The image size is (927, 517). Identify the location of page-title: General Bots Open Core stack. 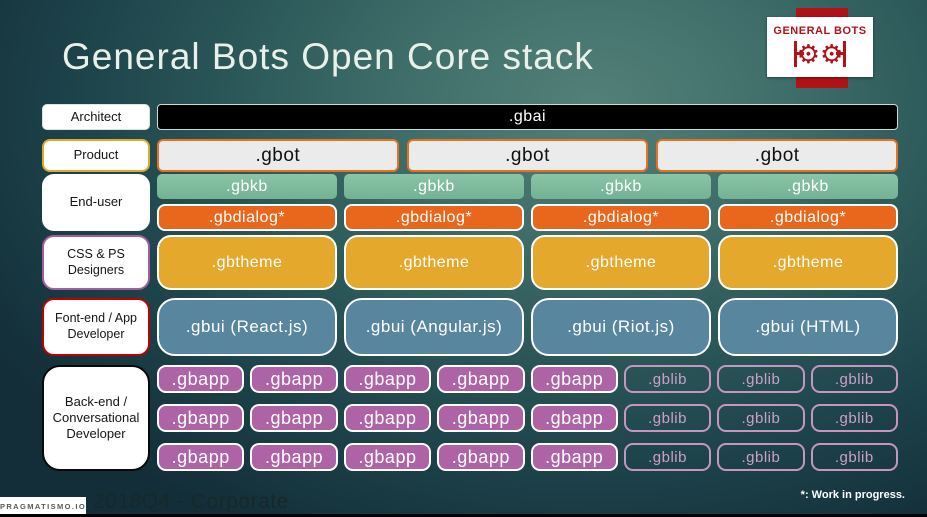
(328, 56).